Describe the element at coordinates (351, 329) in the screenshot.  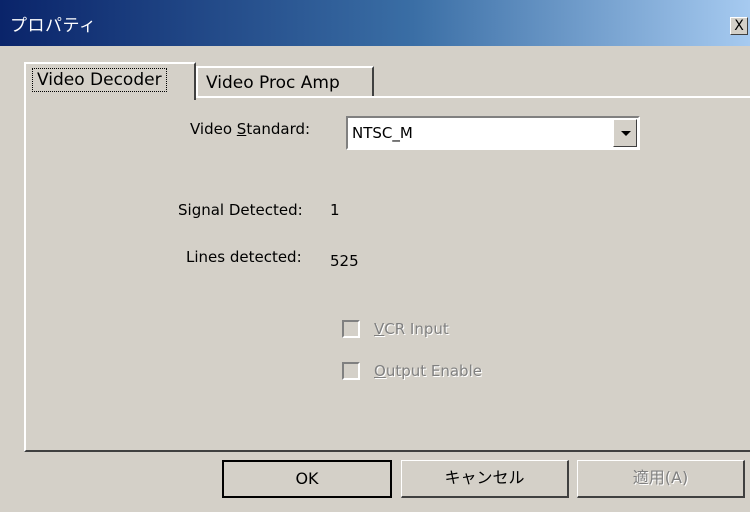
I see `vcr-input-checkbox` at that location.